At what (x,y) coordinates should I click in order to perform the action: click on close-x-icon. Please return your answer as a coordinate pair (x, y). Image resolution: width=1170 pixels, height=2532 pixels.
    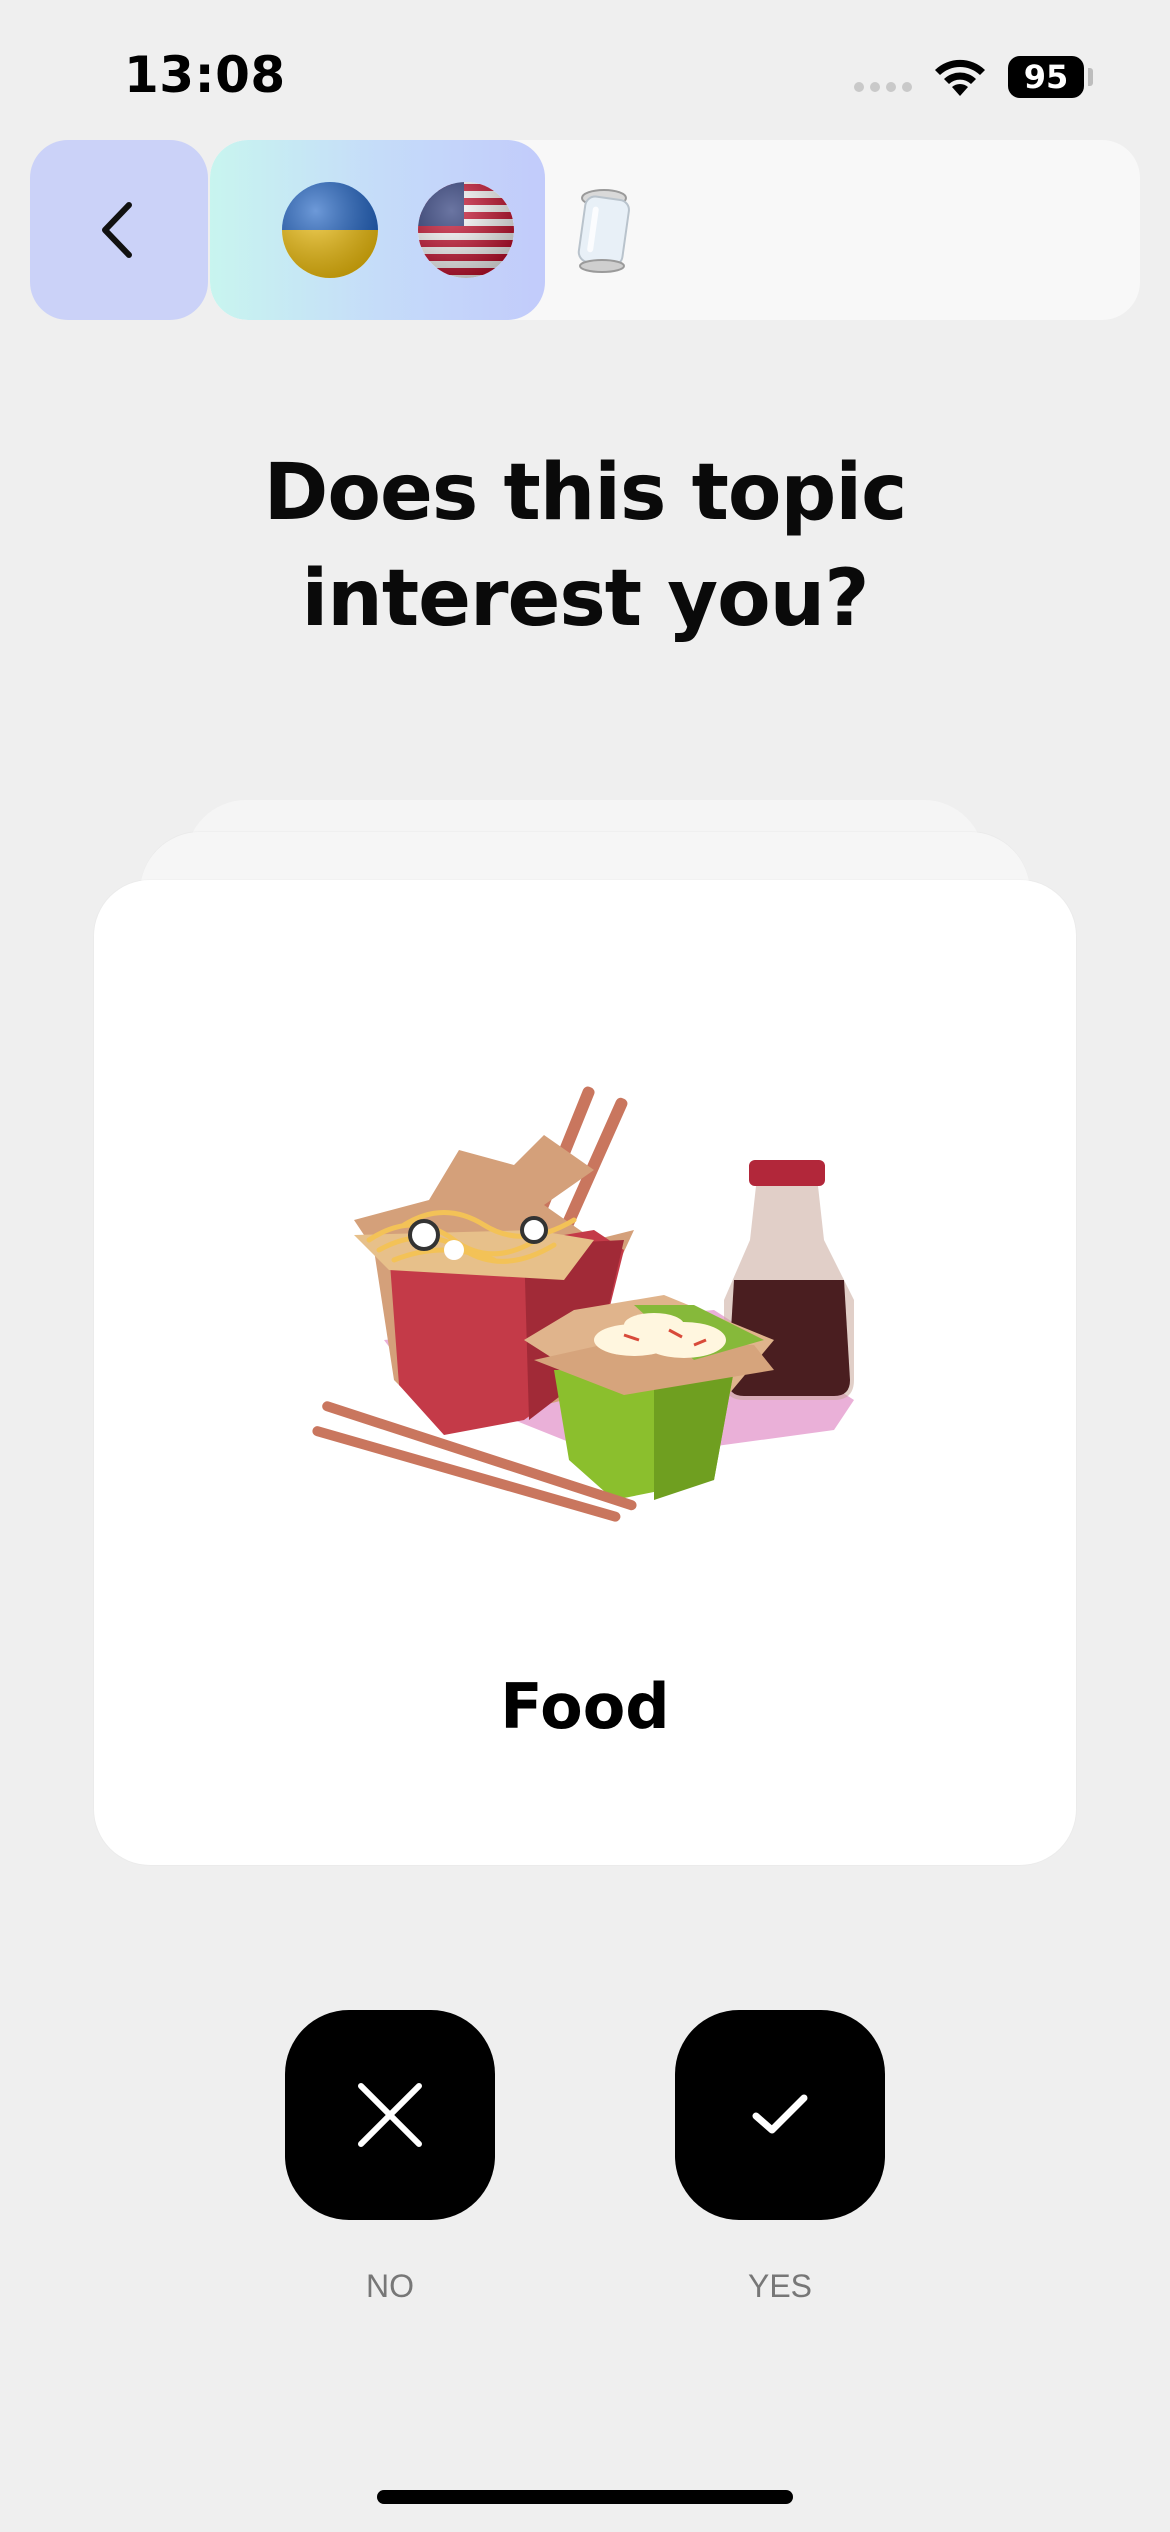
    Looking at the image, I should click on (390, 2115).